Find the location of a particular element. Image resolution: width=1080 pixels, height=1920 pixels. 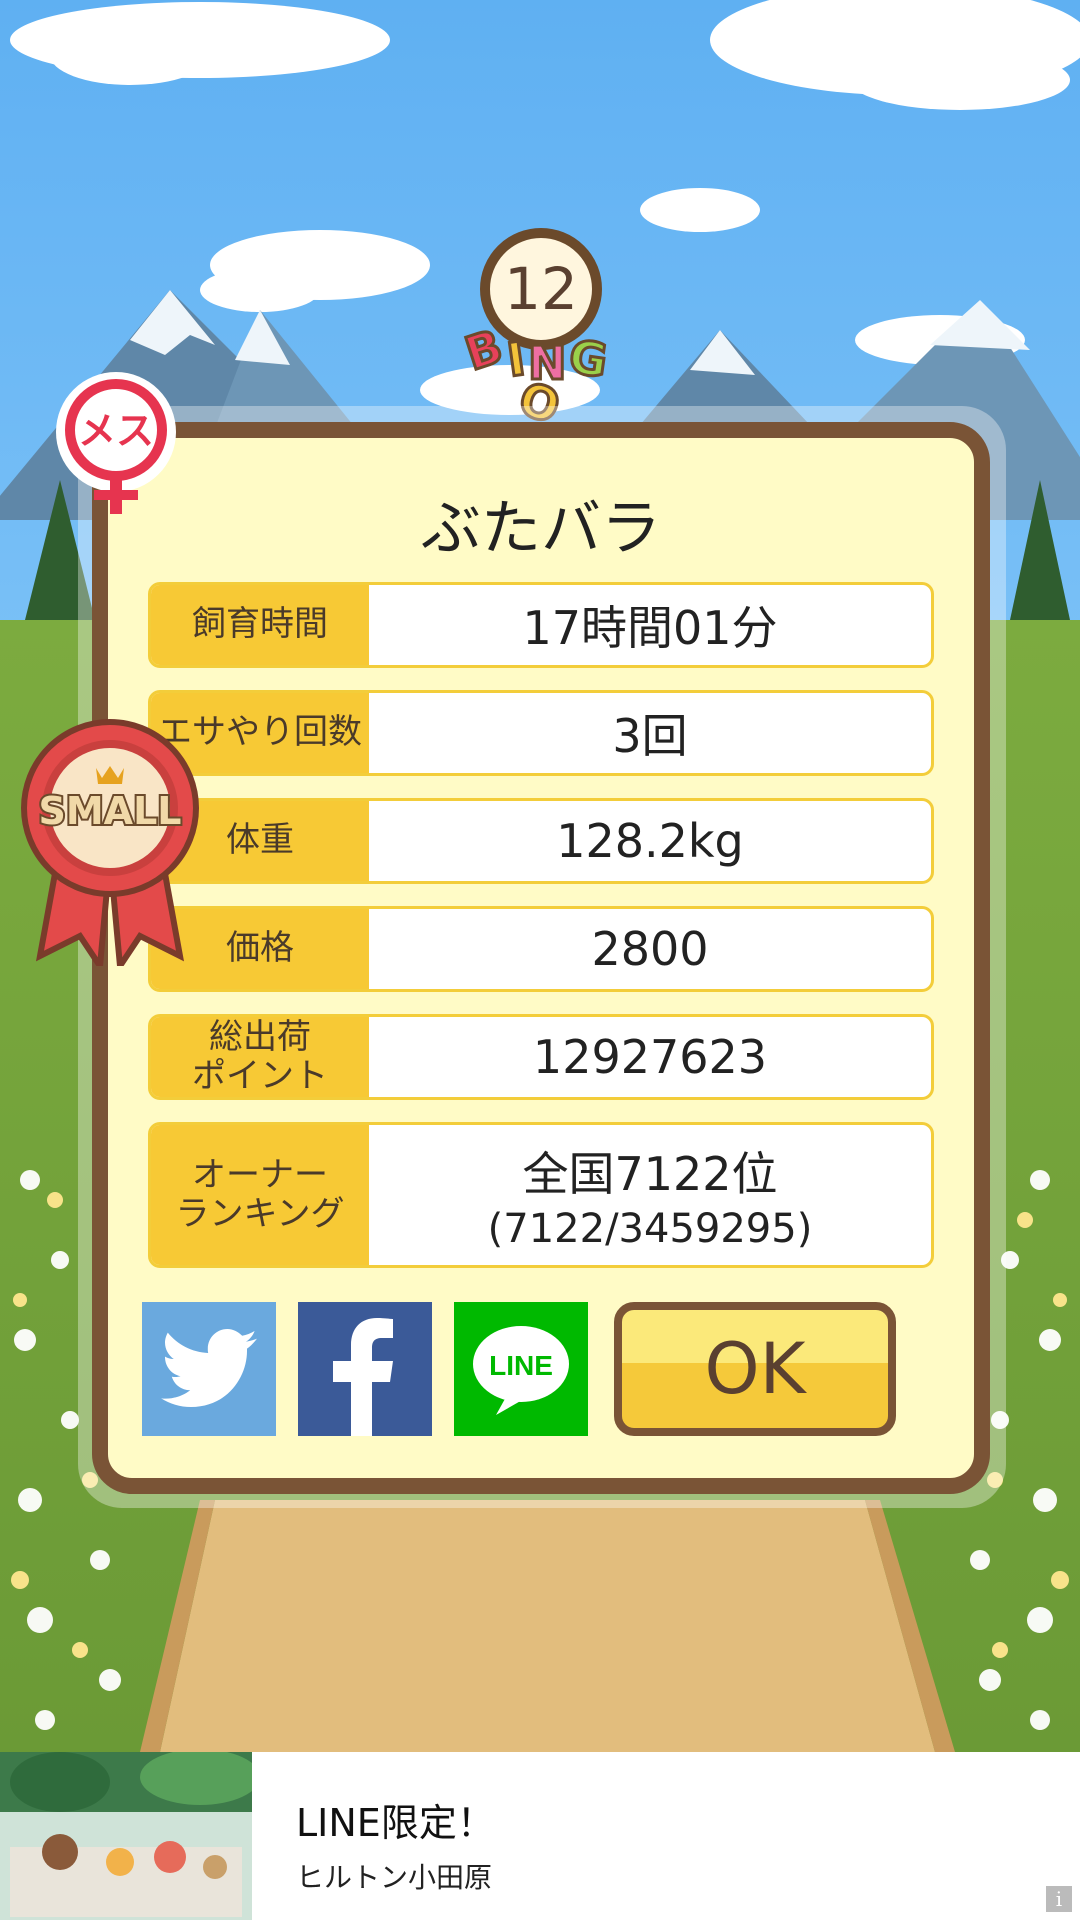

ad-banner: LINE限定！ ヒルトン小田原 i is located at coordinates (540, 1836).